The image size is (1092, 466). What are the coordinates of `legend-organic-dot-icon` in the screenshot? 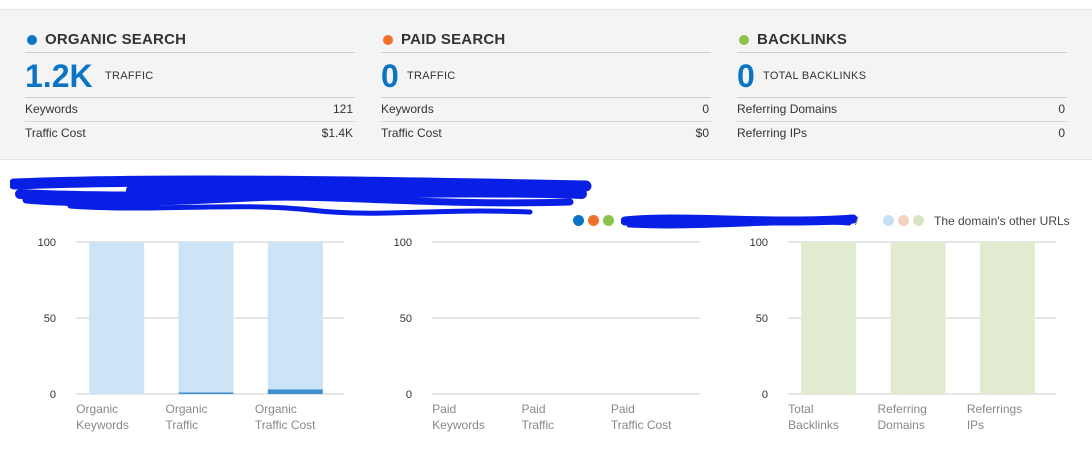 It's located at (578, 220).